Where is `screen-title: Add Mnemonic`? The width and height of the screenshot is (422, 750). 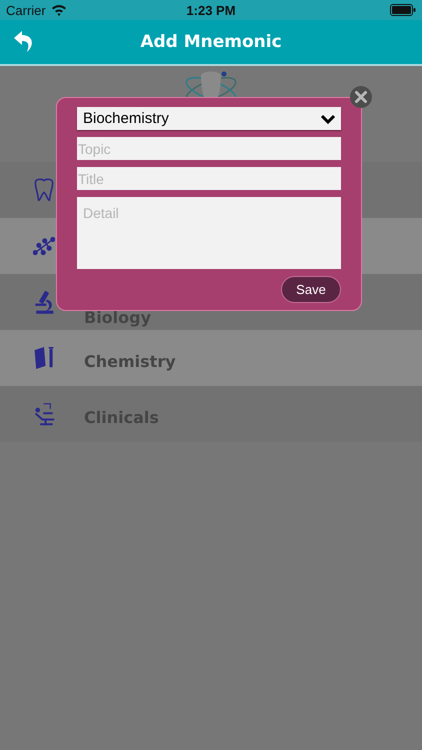
screen-title: Add Mnemonic is located at coordinates (211, 42).